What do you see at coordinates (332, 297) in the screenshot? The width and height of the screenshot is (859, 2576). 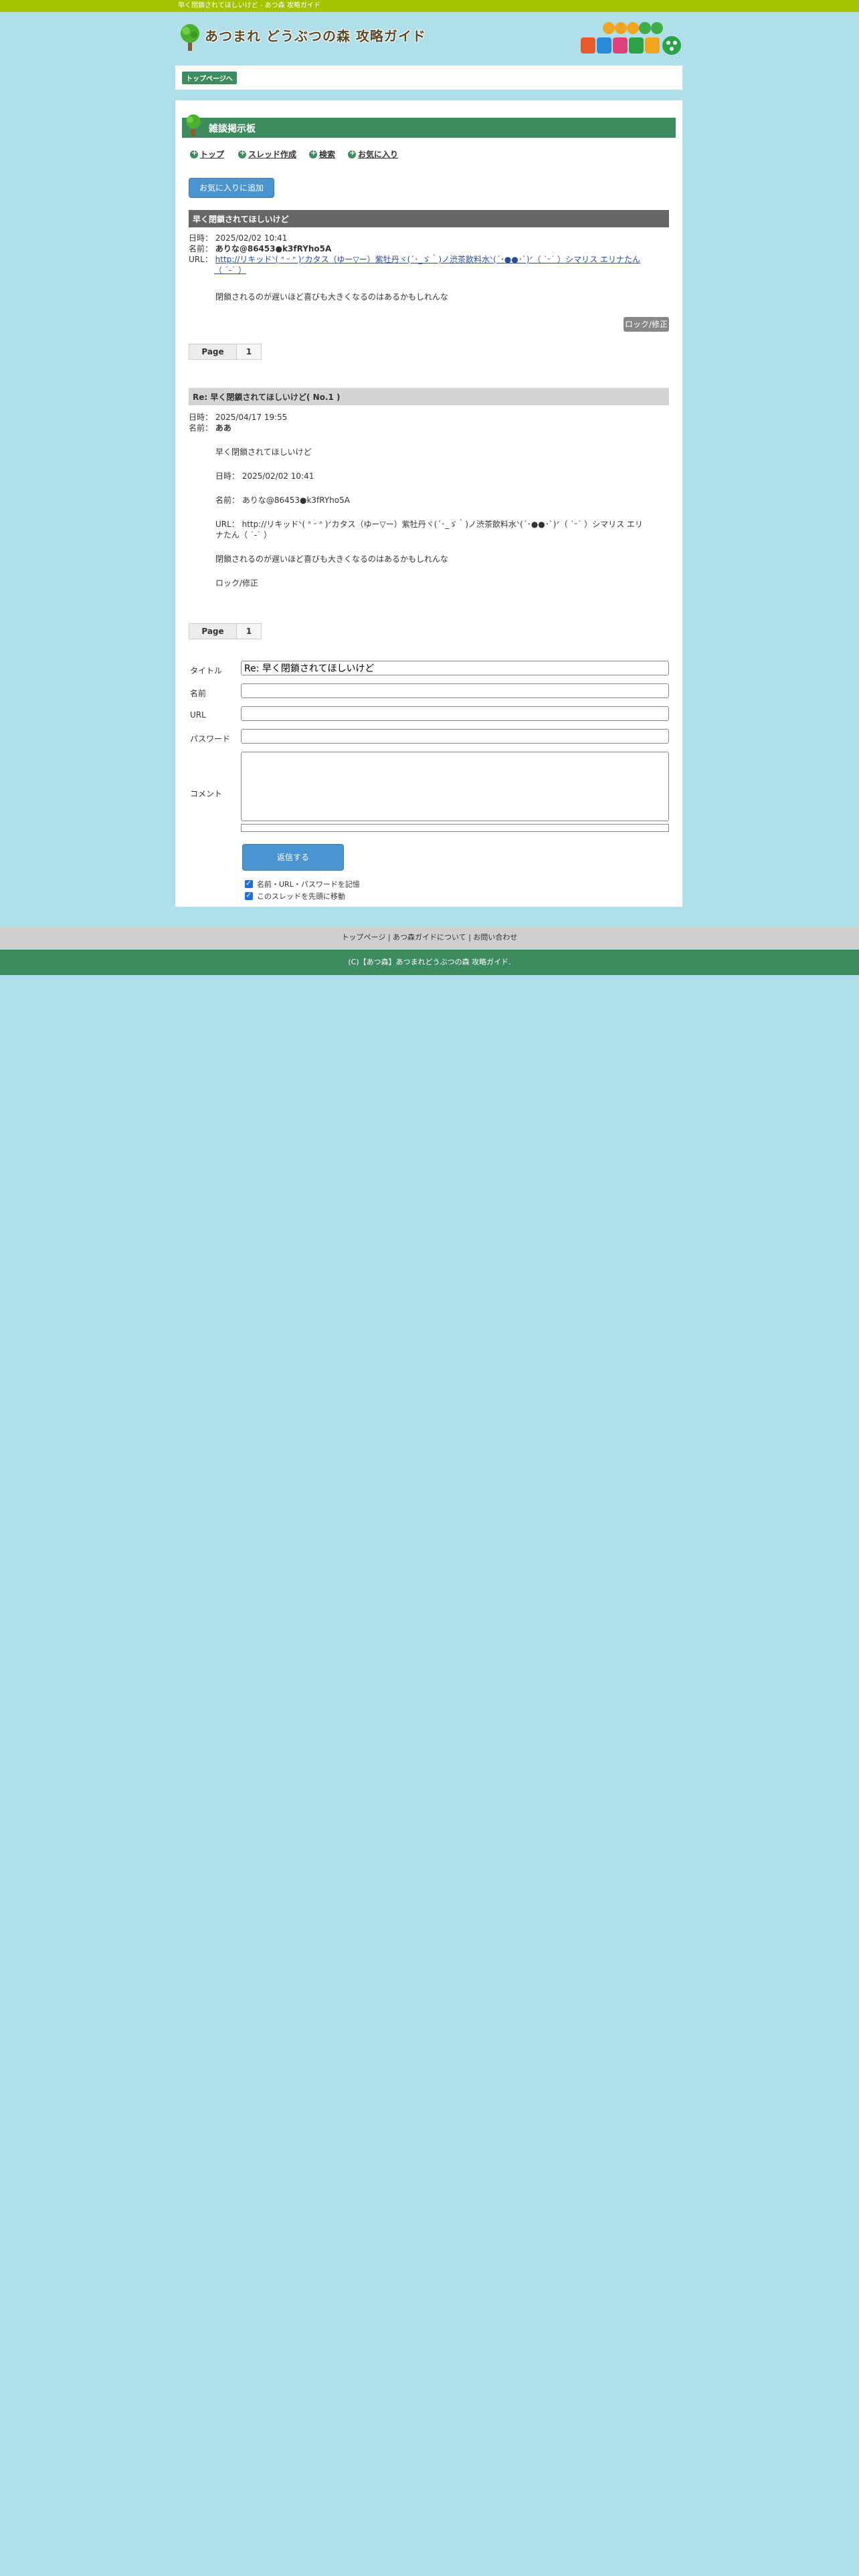 I see `thread-body: 閉鎖されるのが遅いほど喜びも大きくなるのはあるかもしれんな` at bounding box center [332, 297].